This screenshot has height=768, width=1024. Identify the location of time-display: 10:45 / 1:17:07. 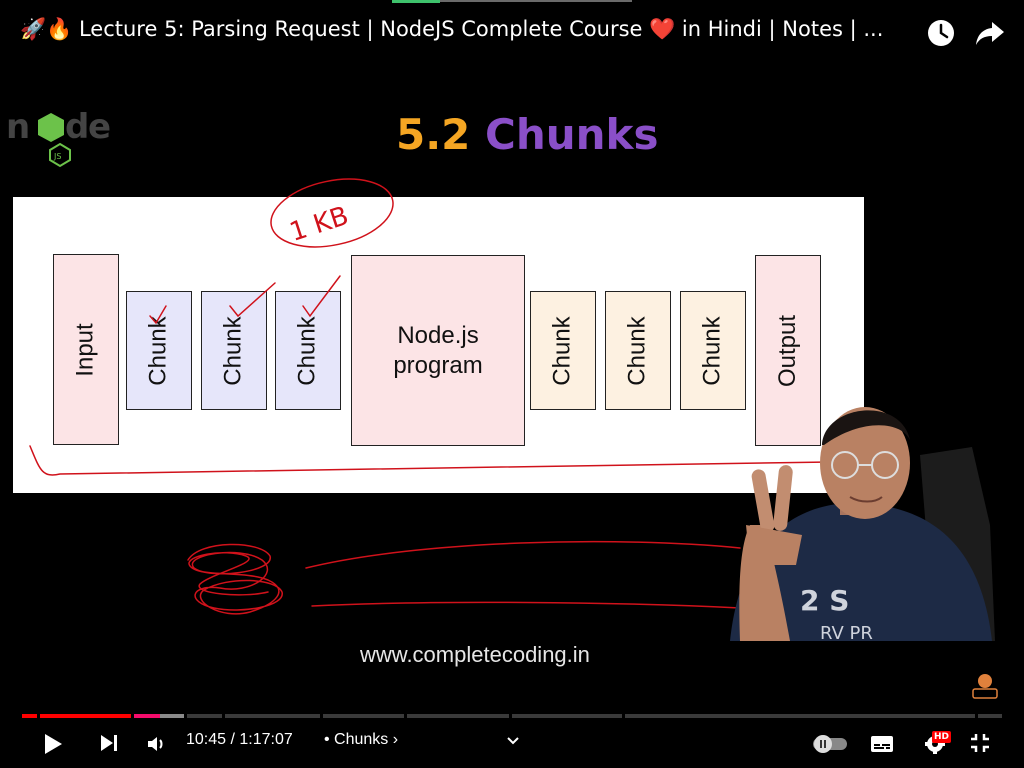
(239, 739).